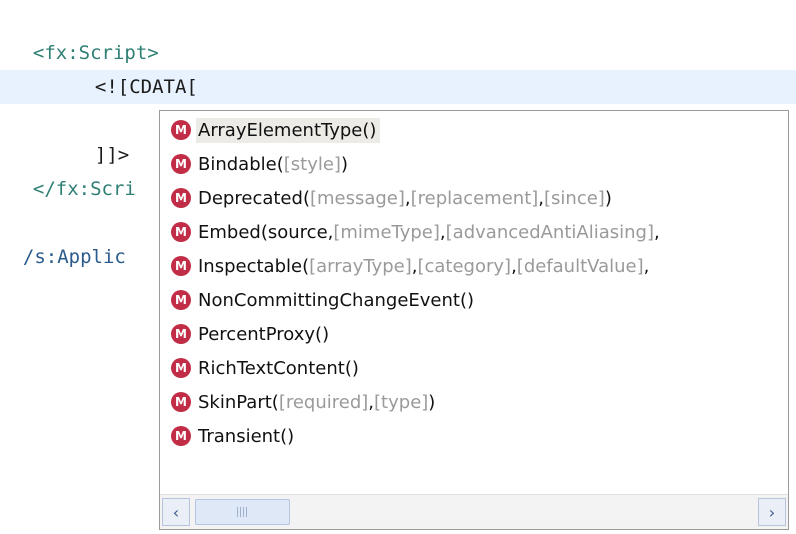 The image size is (796, 534). Describe the element at coordinates (164, 102) in the screenshot. I see `code-line-bracket: [` at that location.